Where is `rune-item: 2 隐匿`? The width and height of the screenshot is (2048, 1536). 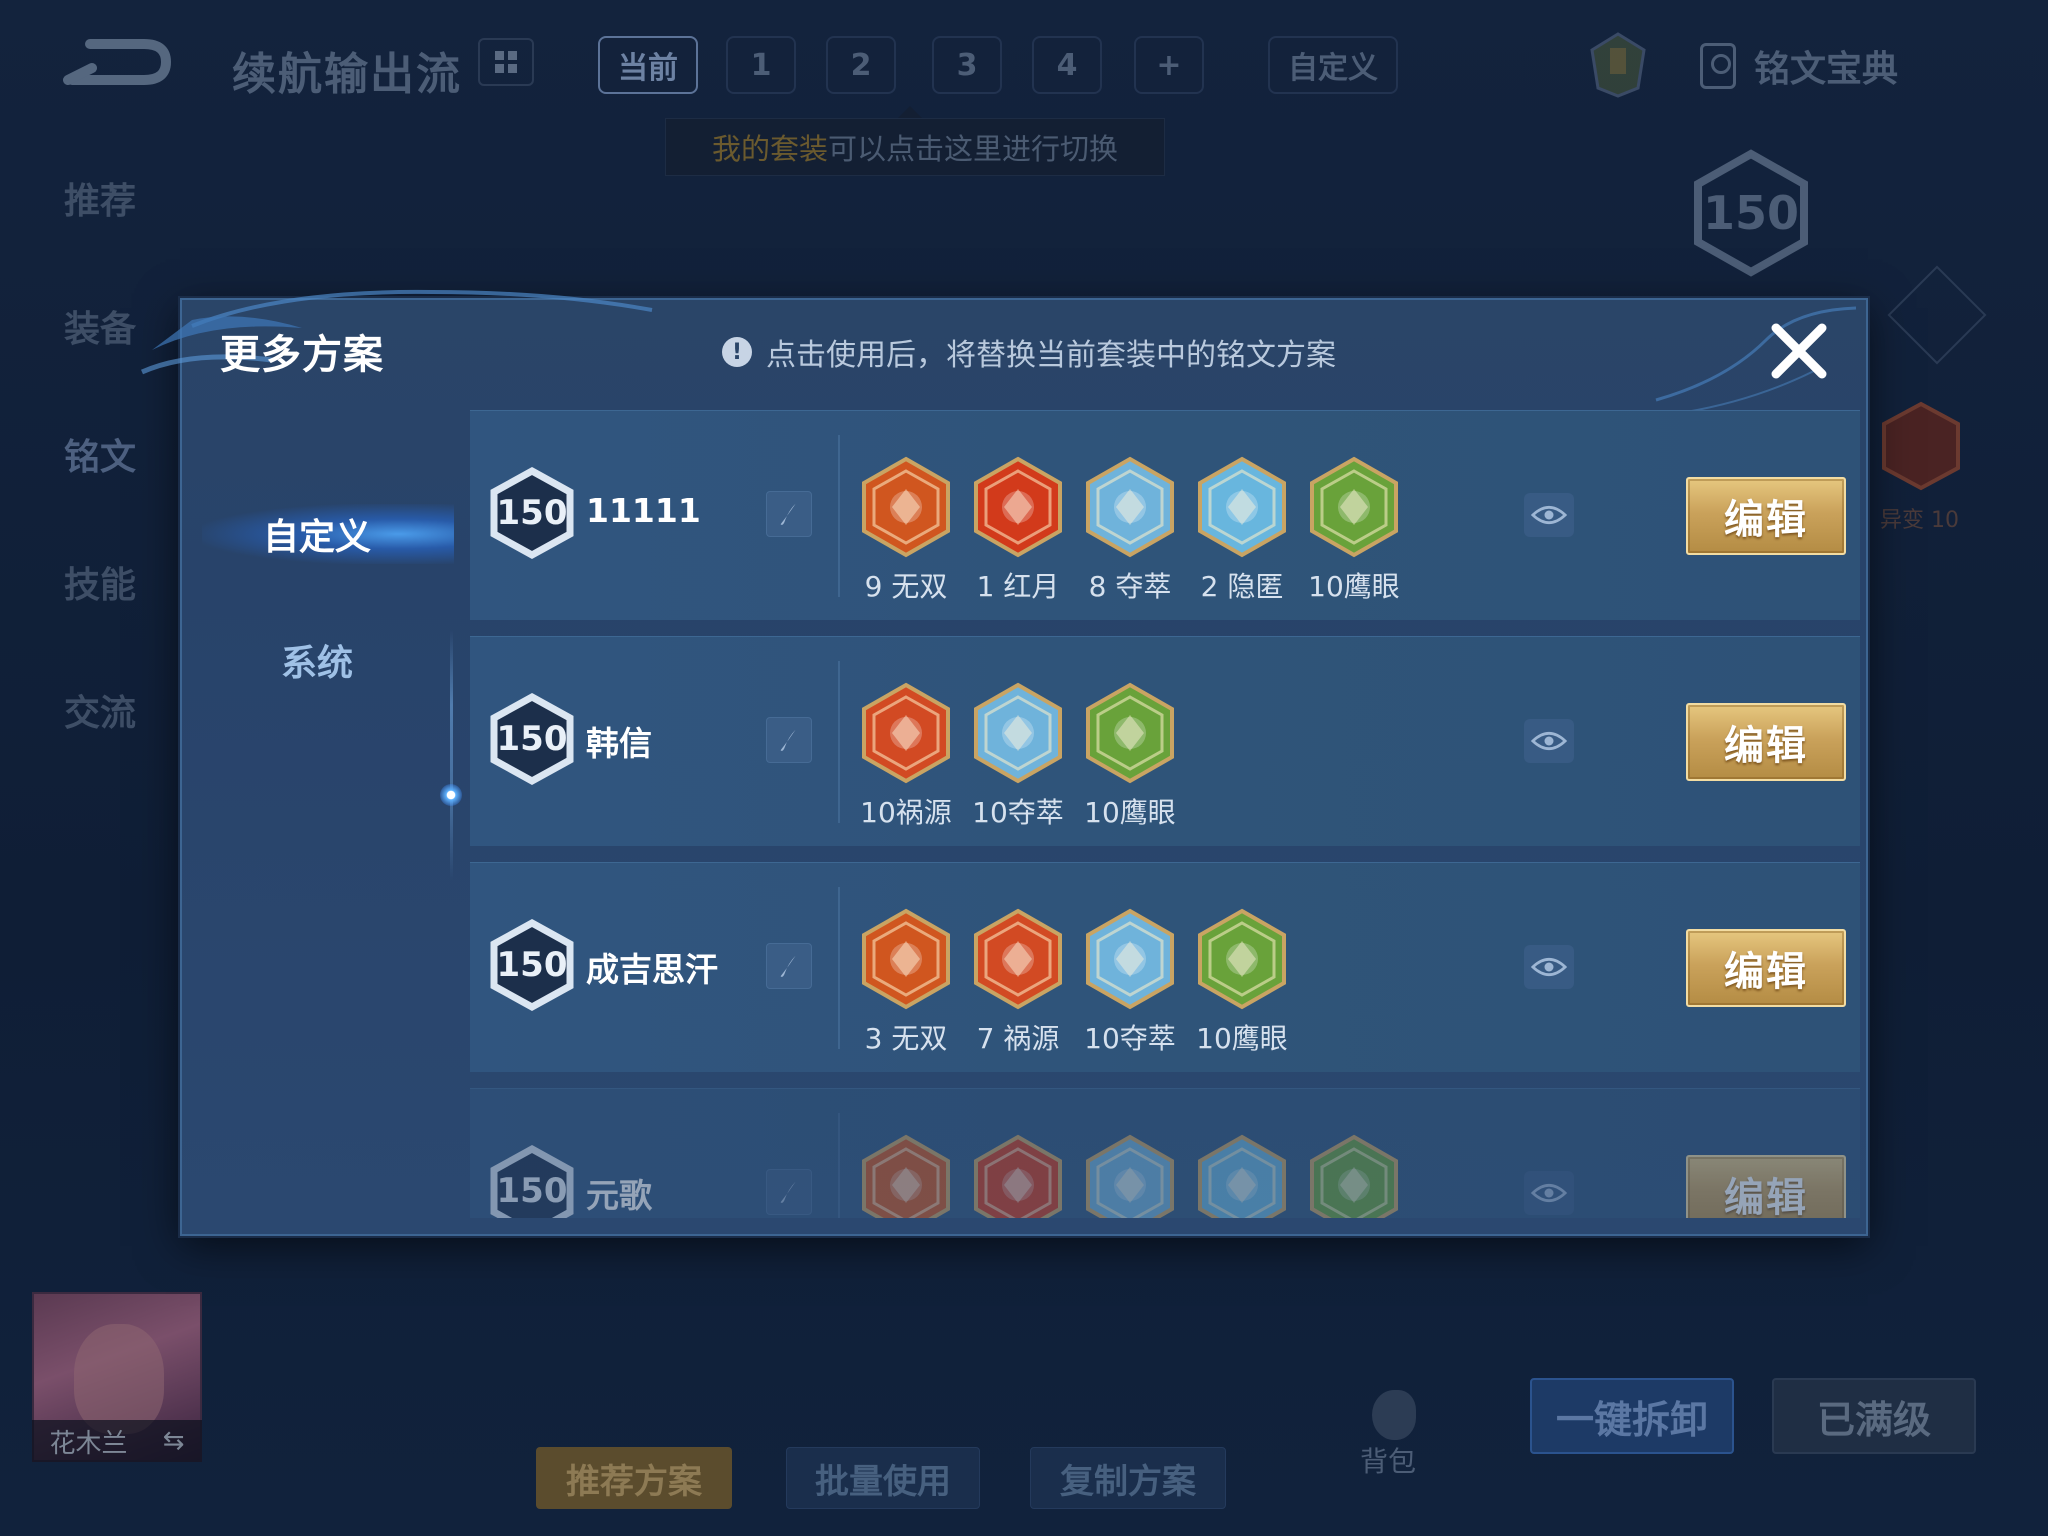 rune-item: 2 隐匿 is located at coordinates (1242, 530).